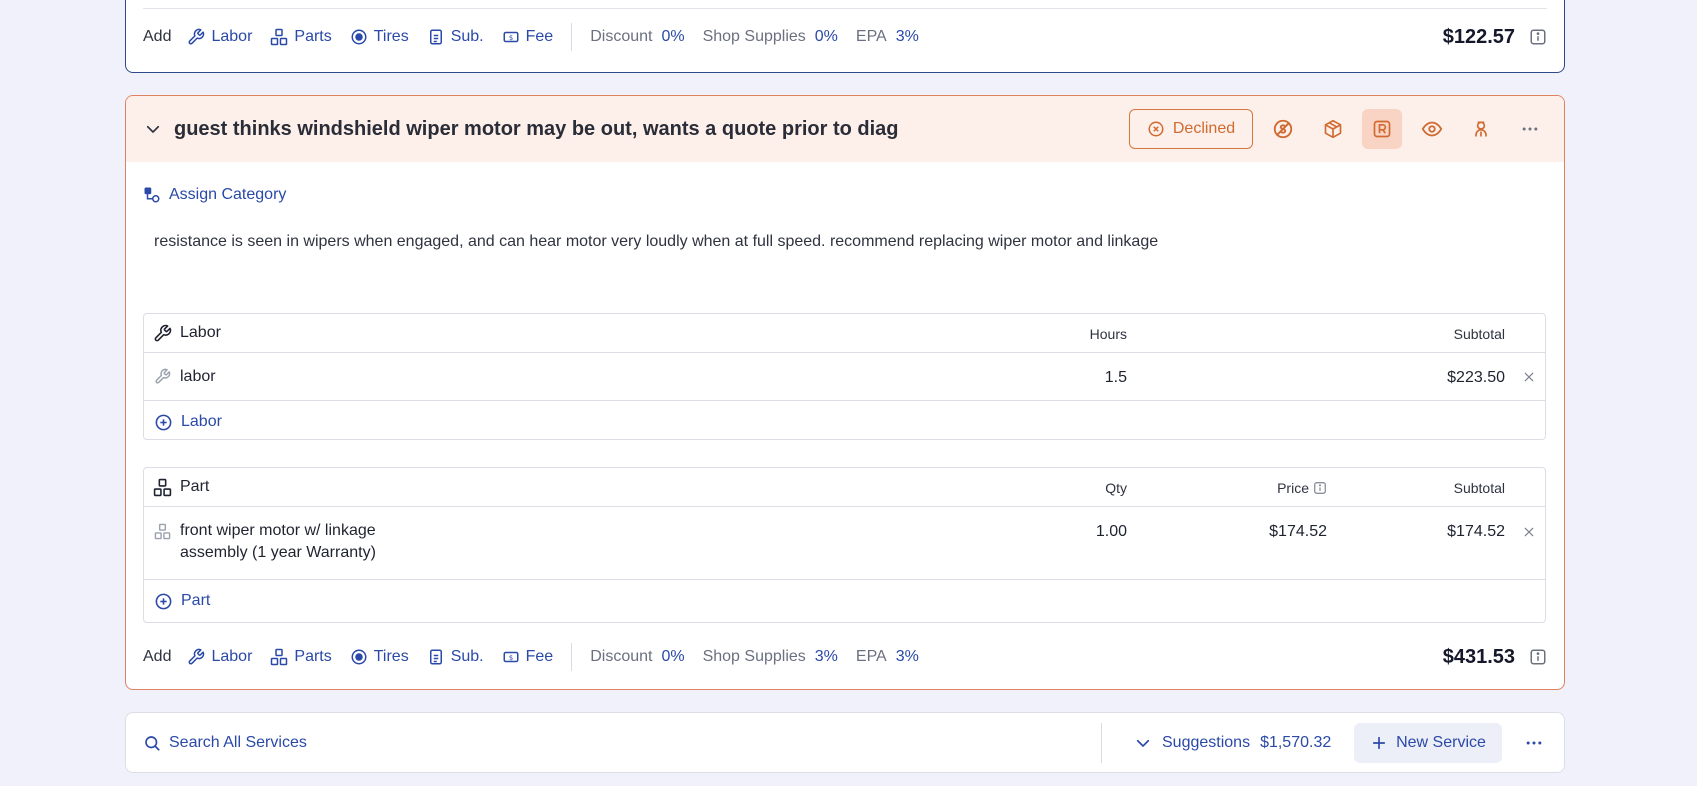 This screenshot has width=1697, height=786. Describe the element at coordinates (1302, 488) in the screenshot. I see `price-column-header: Price` at that location.